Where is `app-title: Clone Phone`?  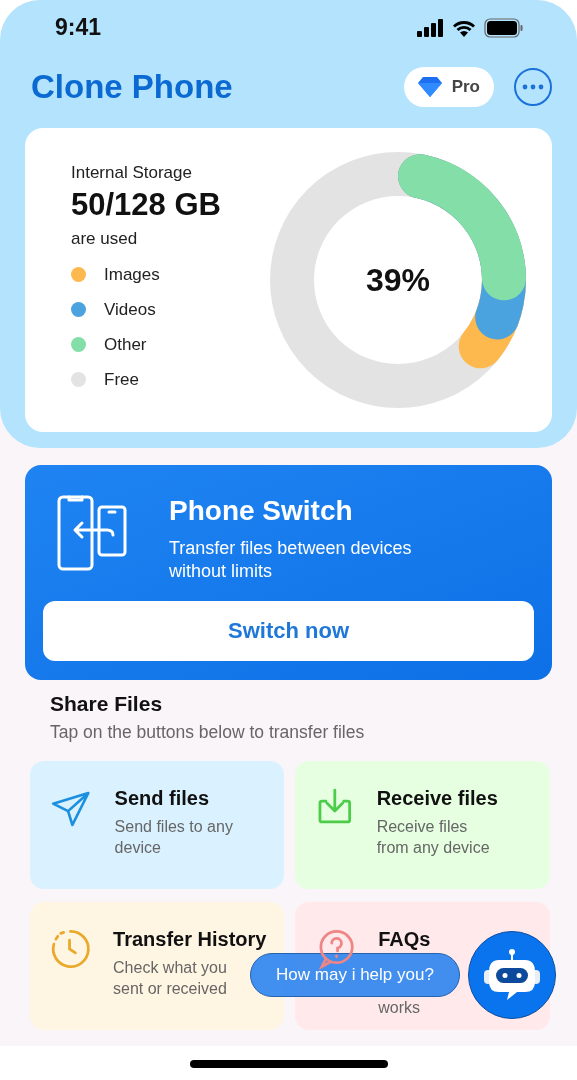
app-title: Clone Phone is located at coordinates (132, 87).